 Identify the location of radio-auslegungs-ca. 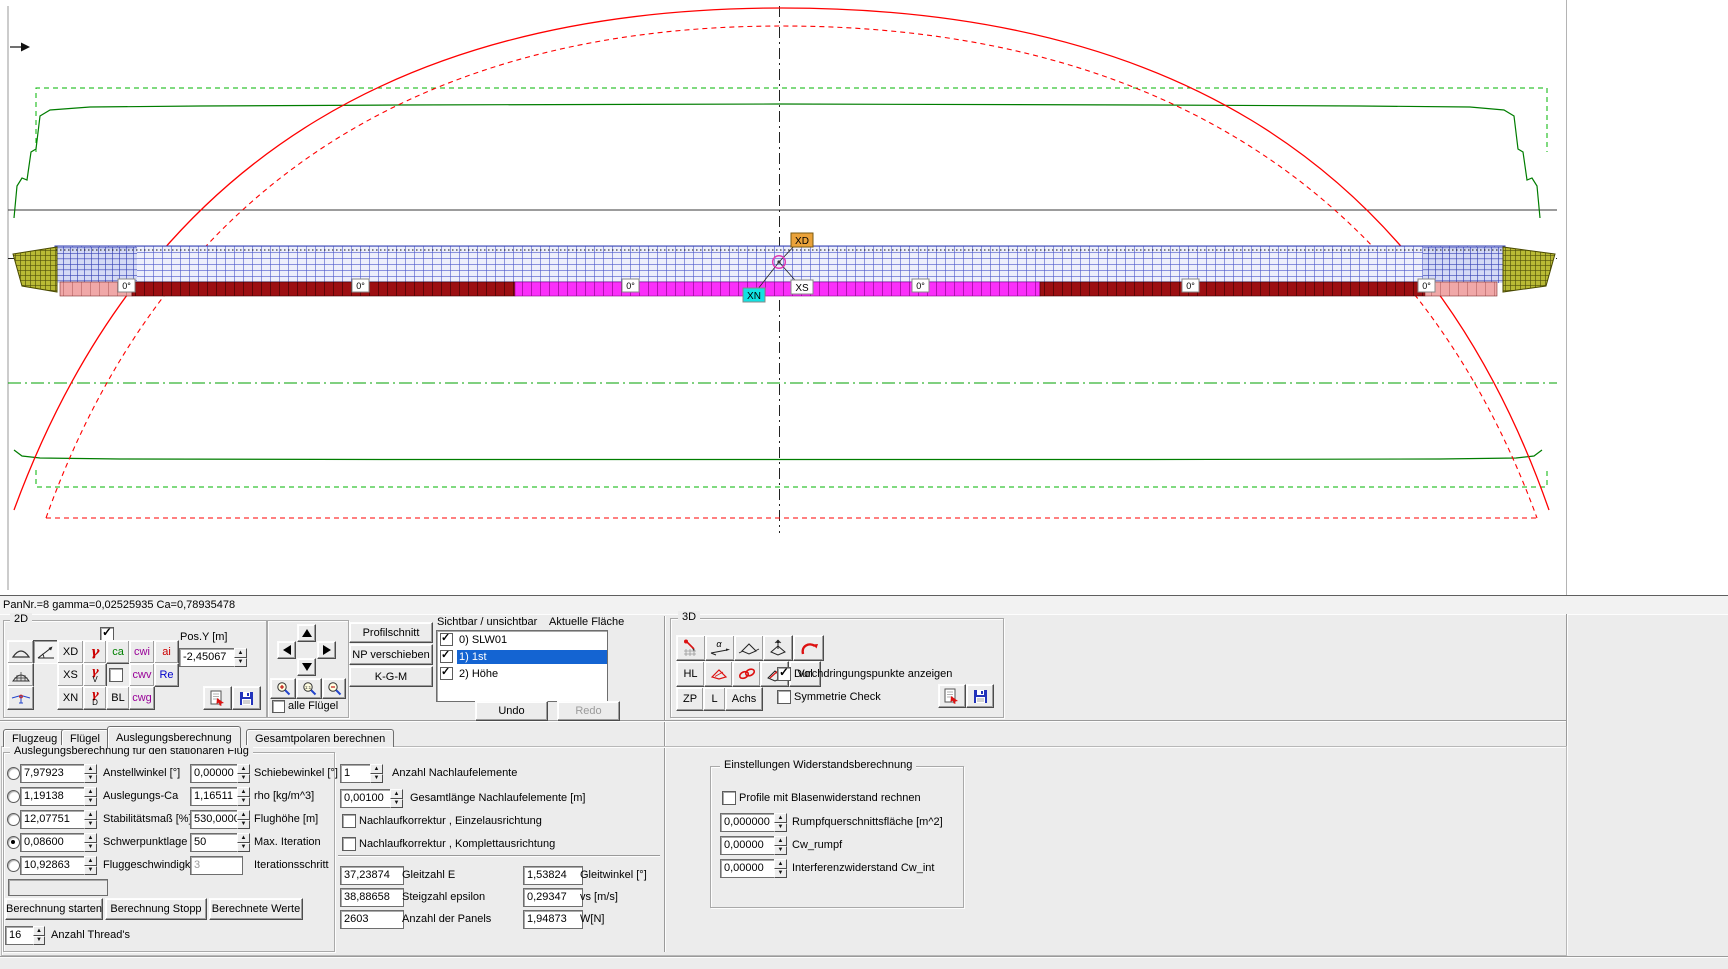
(13, 796).